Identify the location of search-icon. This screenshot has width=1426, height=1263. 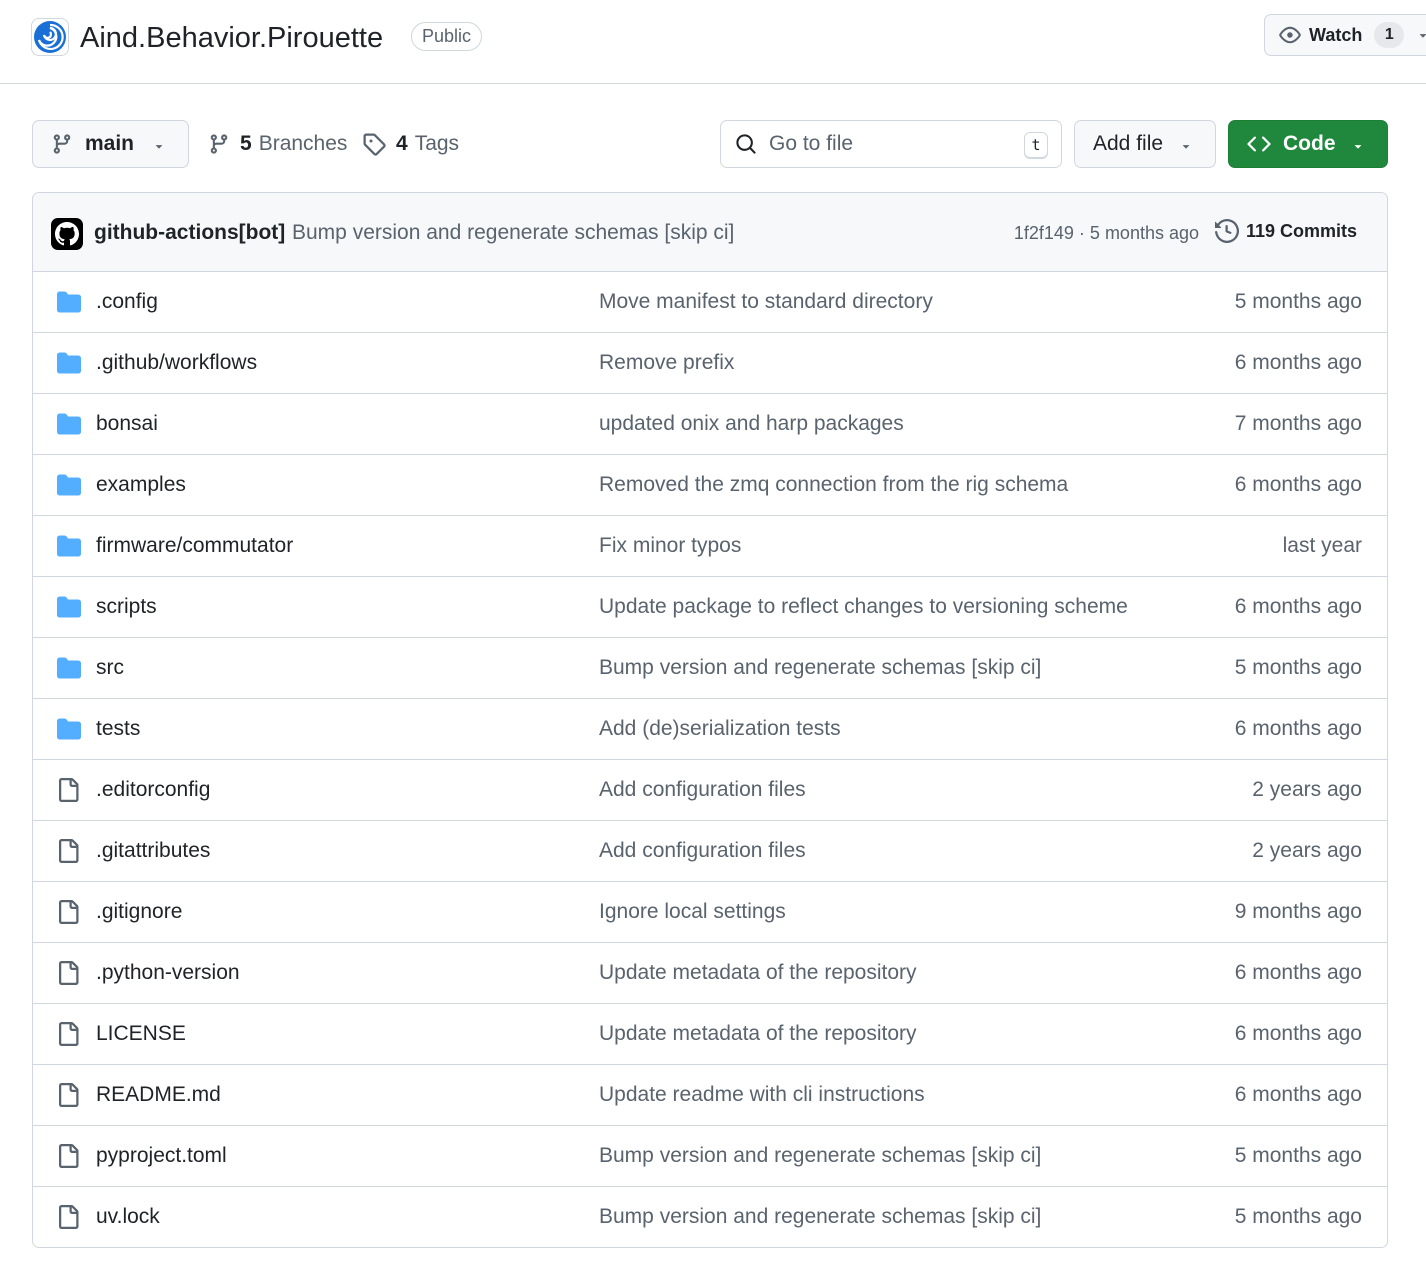
(746, 144).